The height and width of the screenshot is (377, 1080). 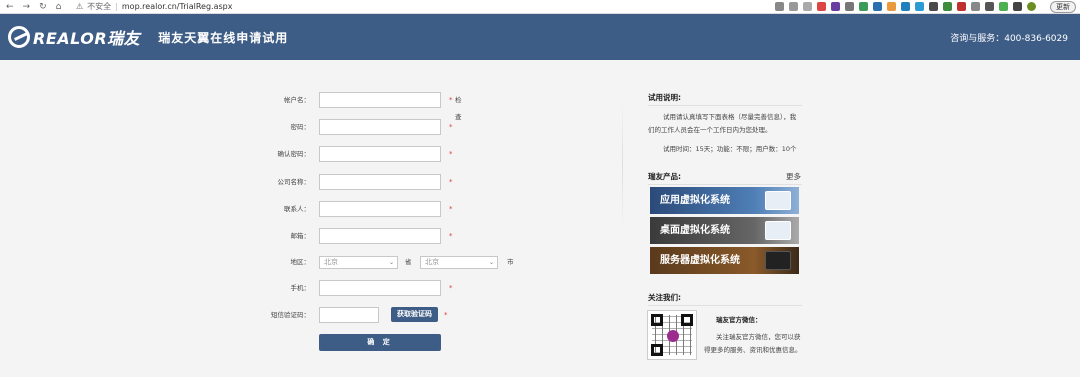 What do you see at coordinates (380, 100) in the screenshot?
I see `account-input` at bounding box center [380, 100].